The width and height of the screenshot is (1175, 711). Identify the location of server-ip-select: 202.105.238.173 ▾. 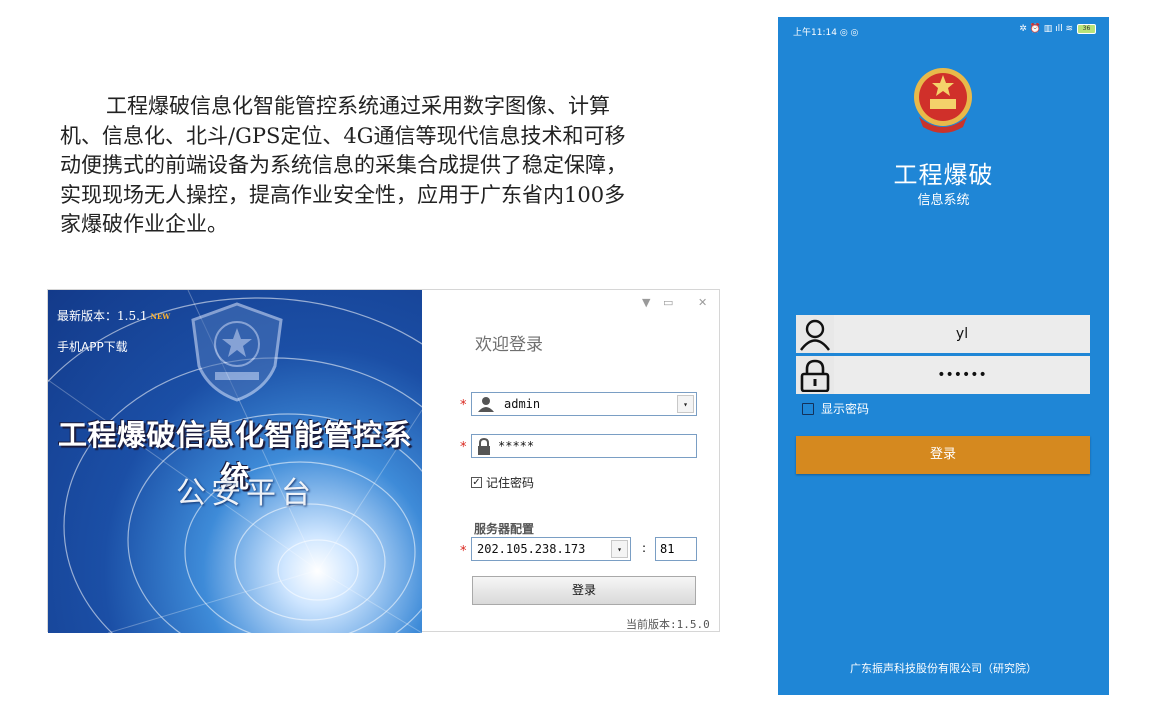
(551, 549).